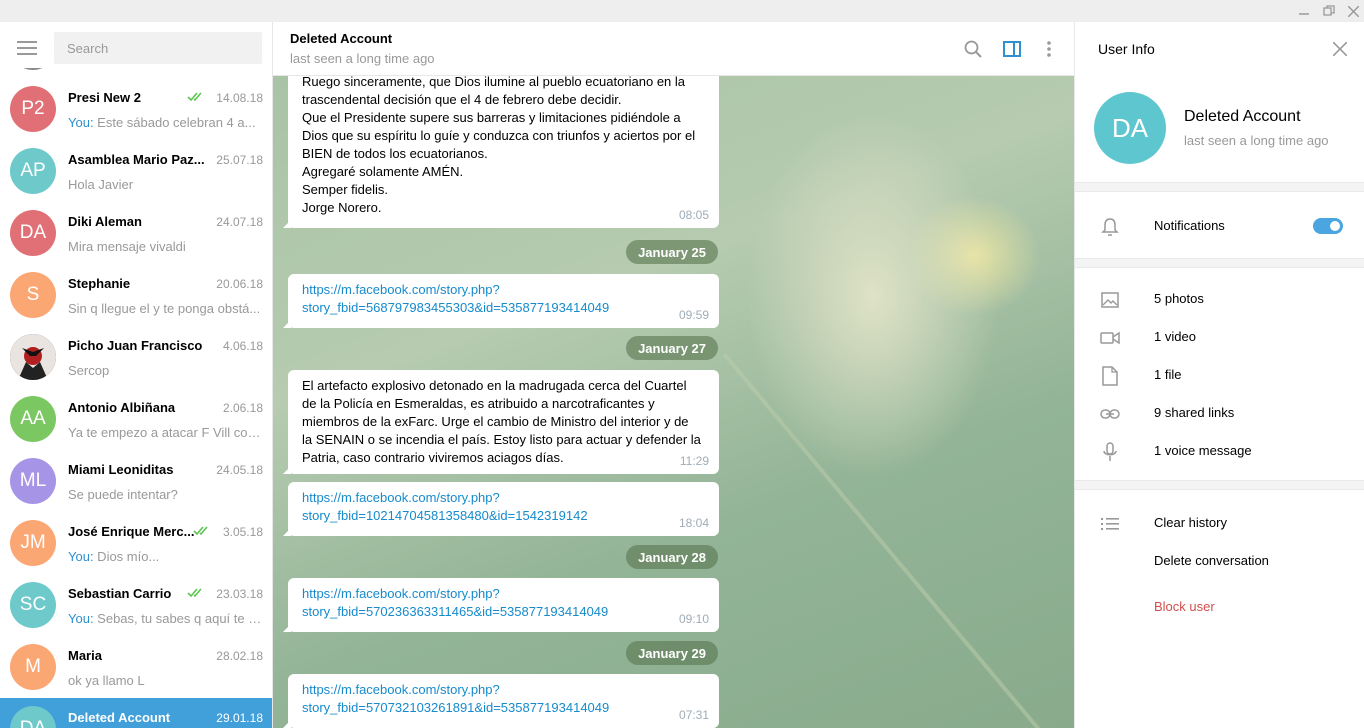 The image size is (1364, 728). I want to click on chat-preview: Mira mensaje vivaldi, so click(165, 246).